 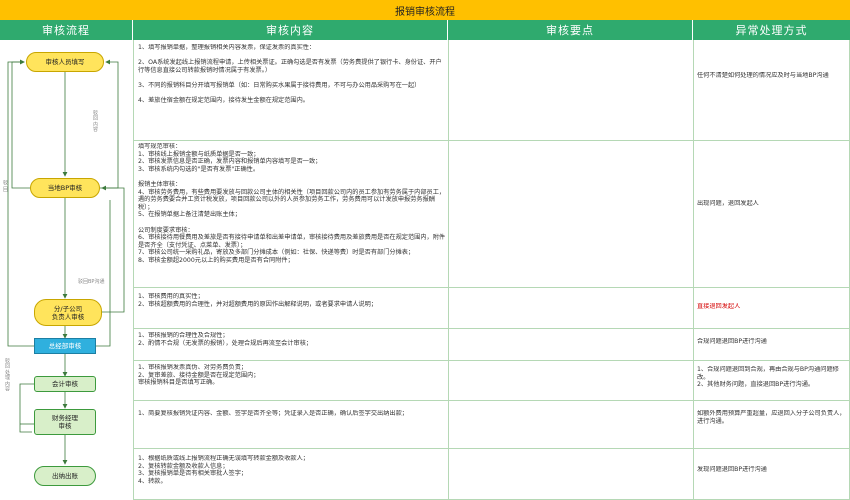 What do you see at coordinates (7, 375) in the screenshot?
I see `flow-side-label: 驳回 处理 内容` at bounding box center [7, 375].